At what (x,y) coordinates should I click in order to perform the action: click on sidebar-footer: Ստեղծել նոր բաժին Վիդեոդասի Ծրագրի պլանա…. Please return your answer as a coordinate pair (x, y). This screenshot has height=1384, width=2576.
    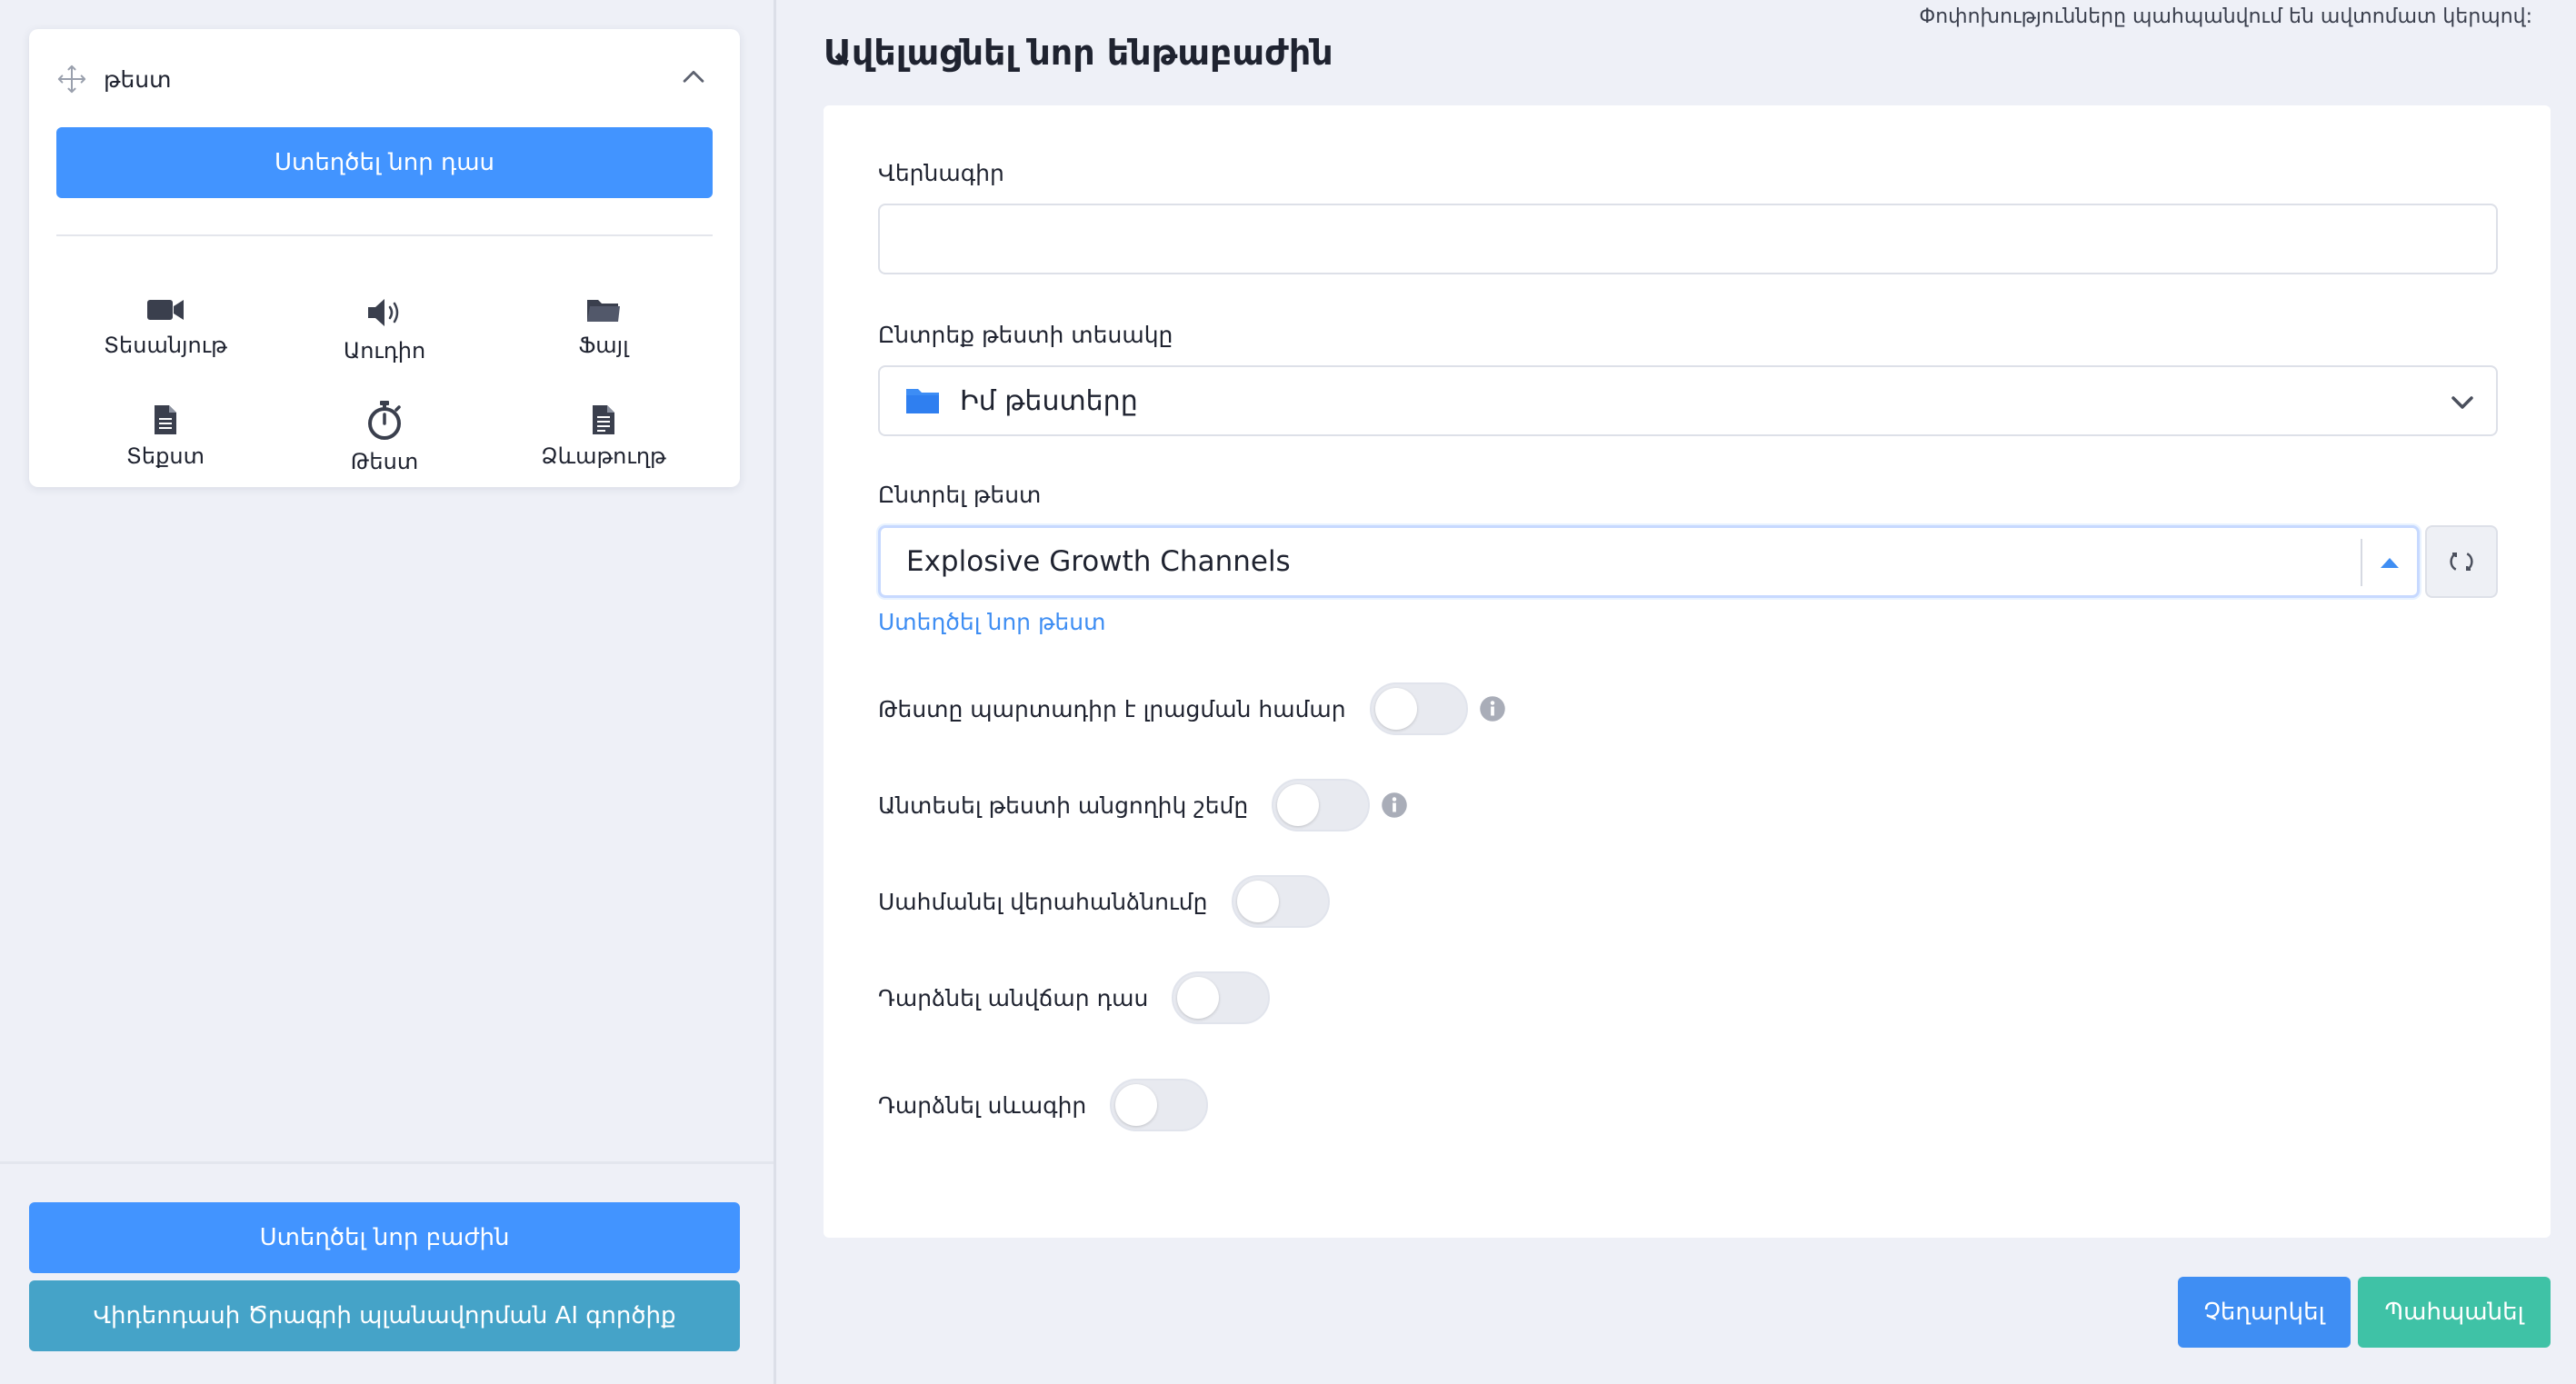
    Looking at the image, I should click on (387, 1273).